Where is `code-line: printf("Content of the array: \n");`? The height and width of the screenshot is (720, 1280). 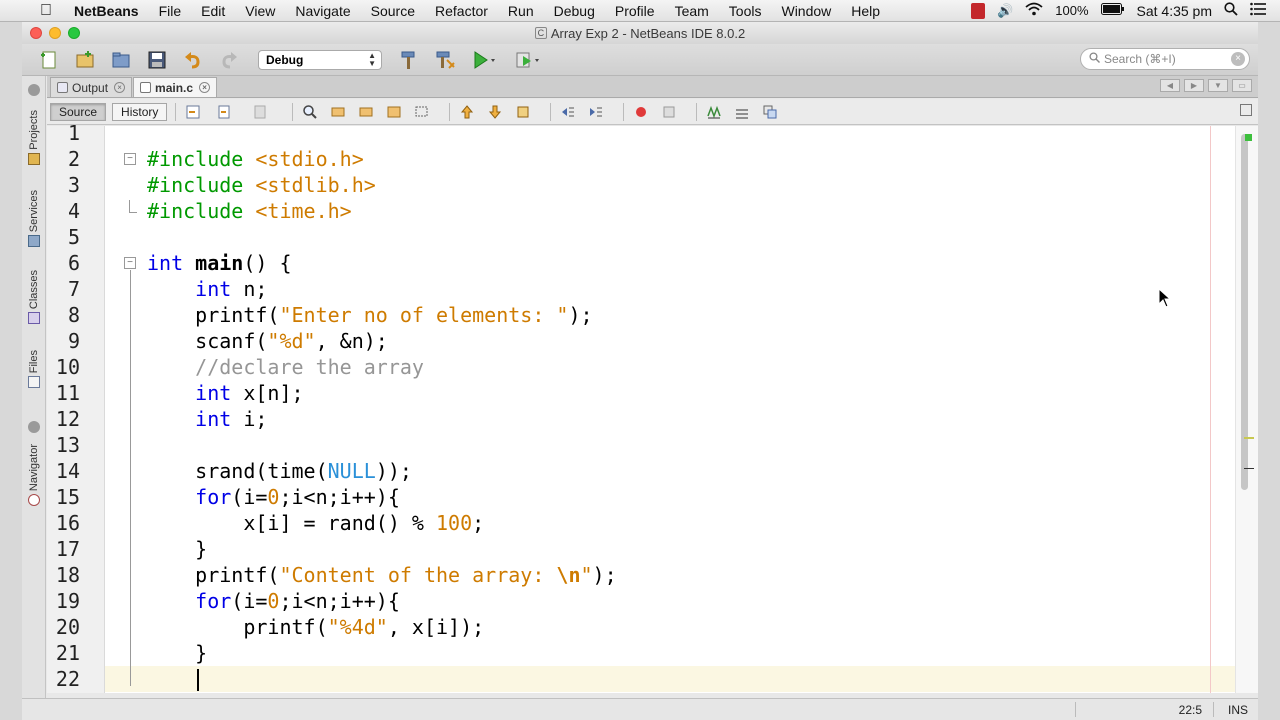
code-line: printf("Content of the array: \n"); is located at coordinates (670, 575).